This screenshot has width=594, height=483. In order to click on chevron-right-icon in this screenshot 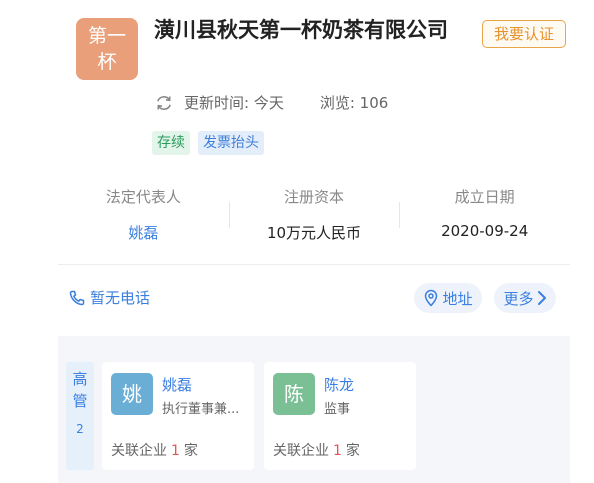, I will do `click(541, 298)`.